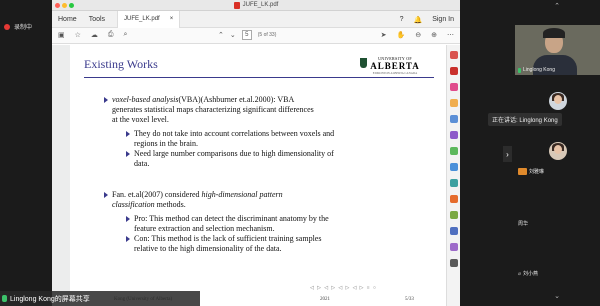  What do you see at coordinates (267, 35) in the screenshot?
I see `page-count: (5 of 33)` at bounding box center [267, 35].